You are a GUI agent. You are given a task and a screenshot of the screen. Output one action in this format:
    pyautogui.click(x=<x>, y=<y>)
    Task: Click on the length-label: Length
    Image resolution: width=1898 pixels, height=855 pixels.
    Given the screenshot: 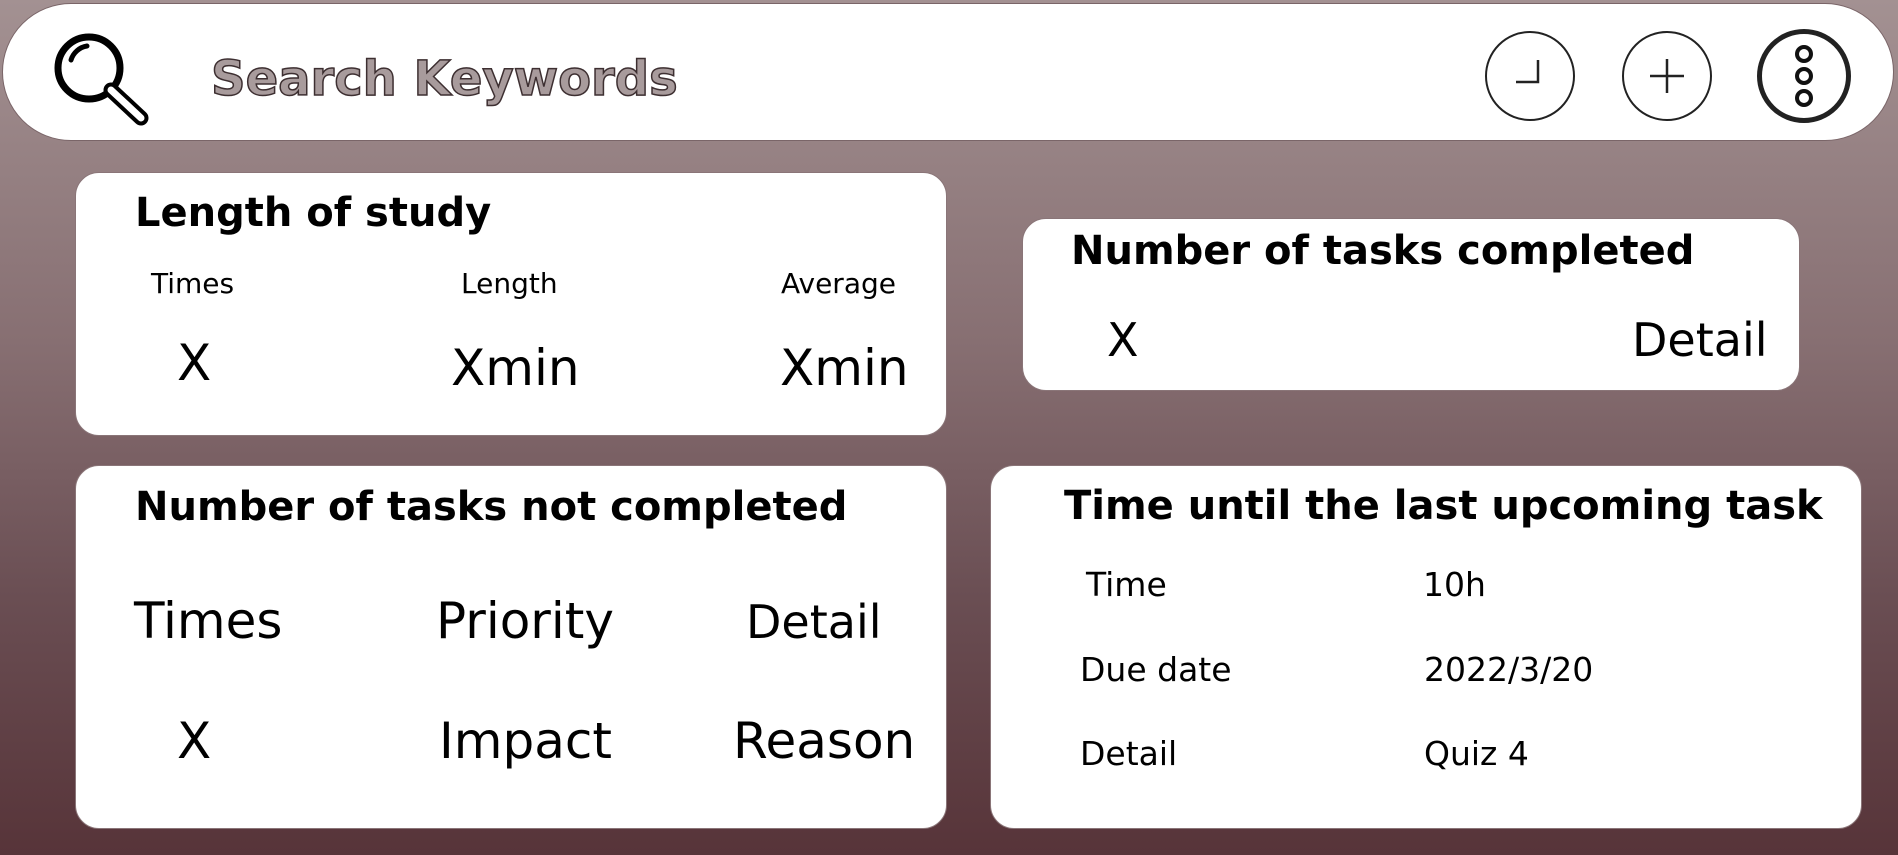 What is the action you would take?
    pyautogui.click(x=509, y=283)
    